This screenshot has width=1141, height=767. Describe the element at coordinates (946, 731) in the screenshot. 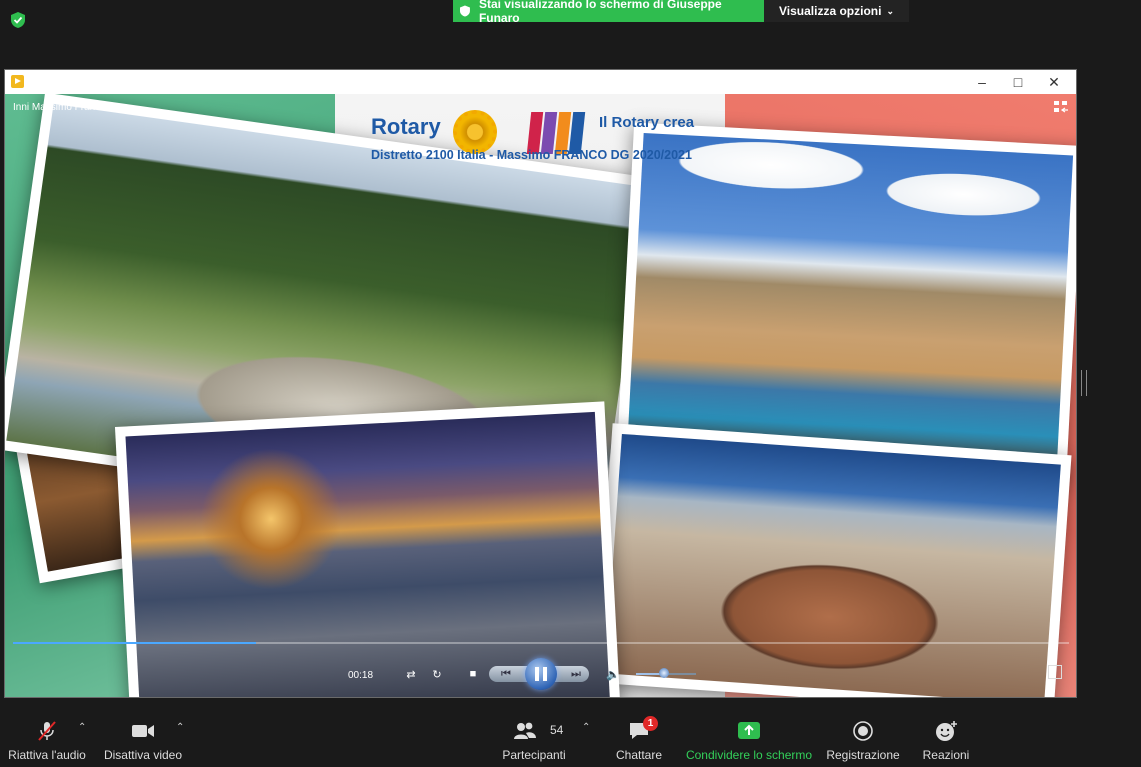

I see `emoji-plus-icon` at that location.